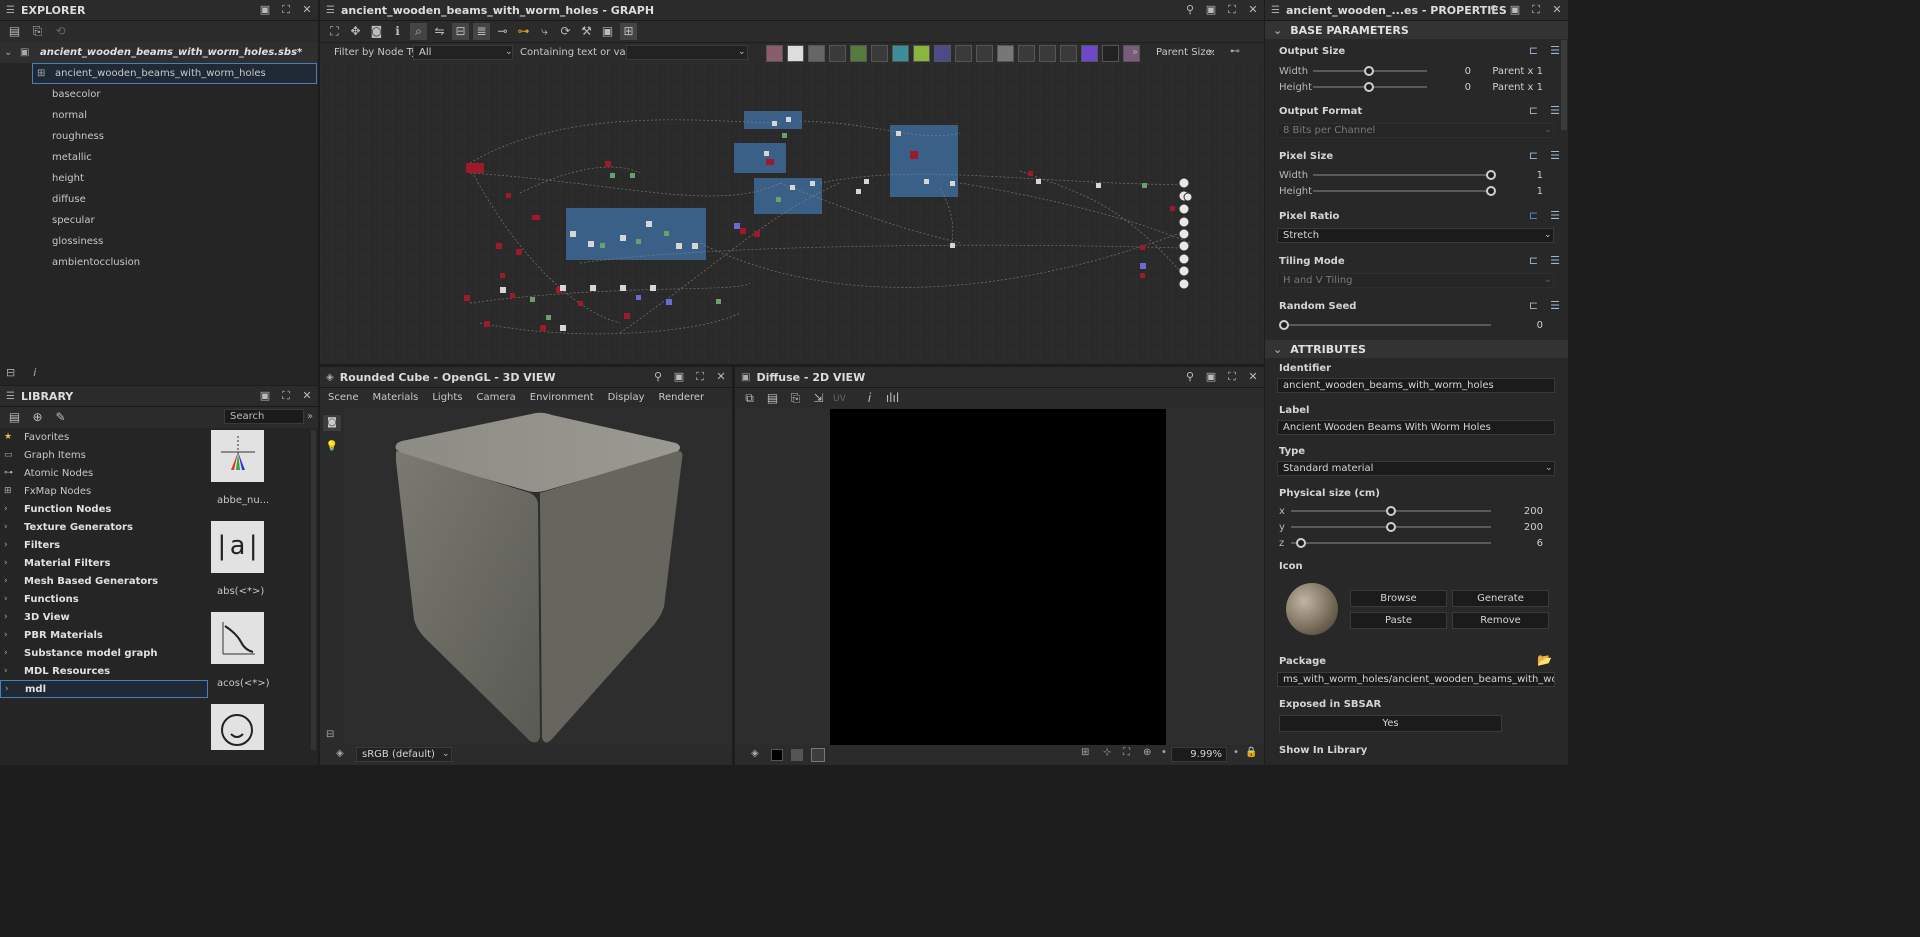 The height and width of the screenshot is (937, 1920). What do you see at coordinates (310, 416) in the screenshot?
I see `chevron-right-icon: »` at bounding box center [310, 416].